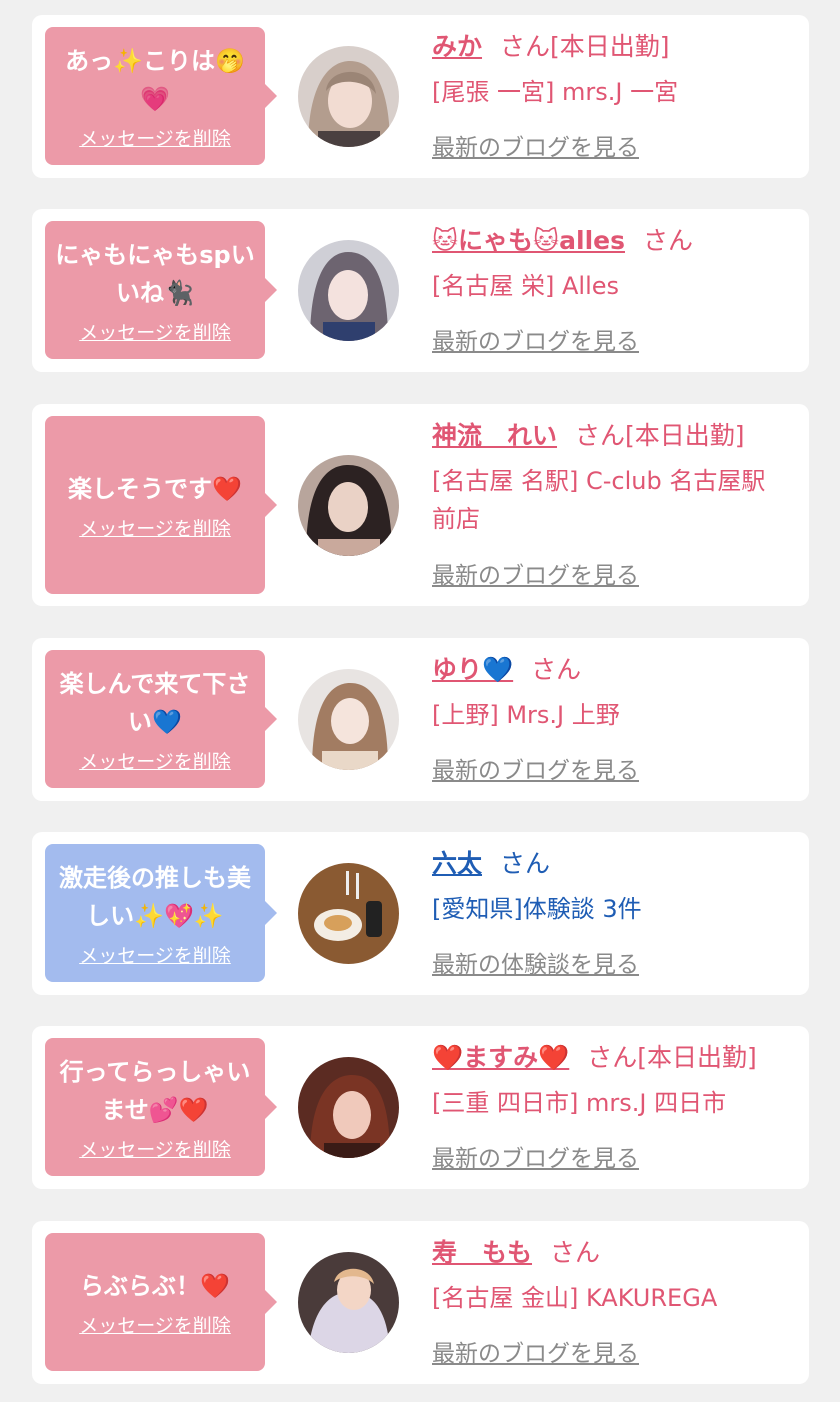  I want to click on message-bubble: あっ✨こりは🤭💗 メッセージを削除, so click(161, 96).